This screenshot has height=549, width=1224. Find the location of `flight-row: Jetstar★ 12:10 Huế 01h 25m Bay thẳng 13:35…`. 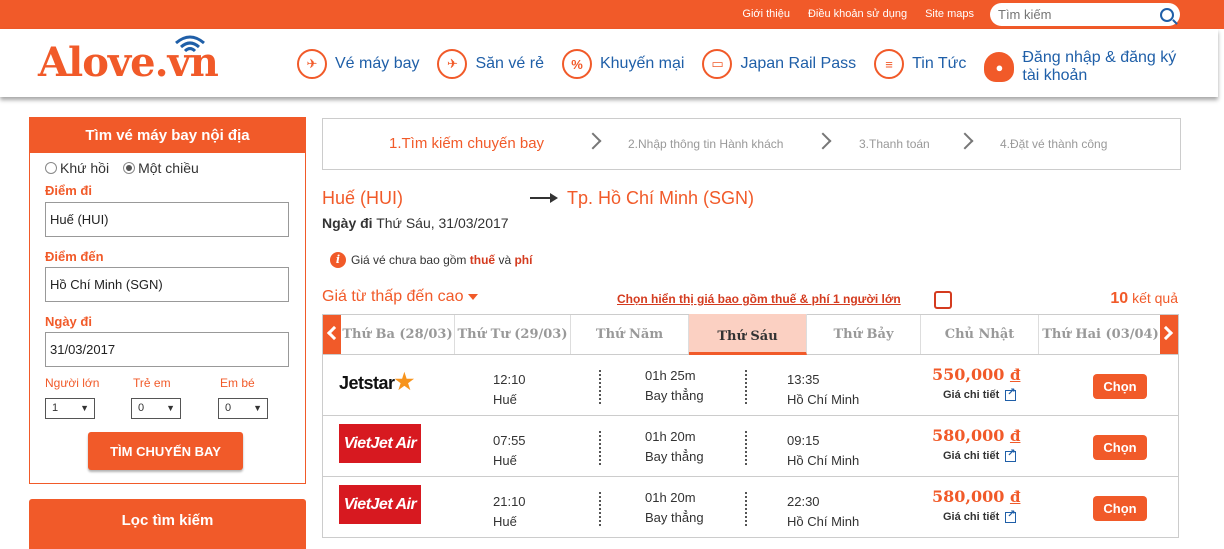

flight-row: Jetstar★ 12:10 Huế 01h 25m Bay thẳng 13:35… is located at coordinates (750, 385).